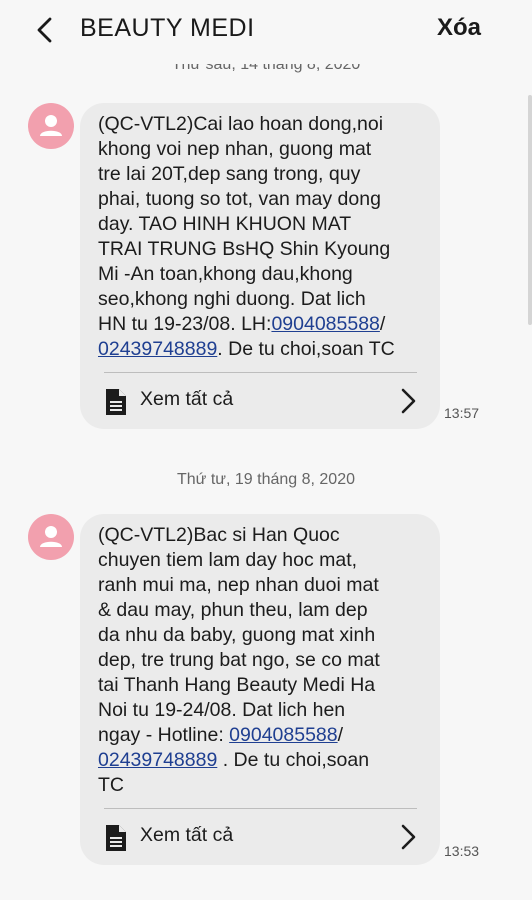 The width and height of the screenshot is (532, 900). I want to click on app-header: BEAUTY MEDI Xóa, so click(266, 30).